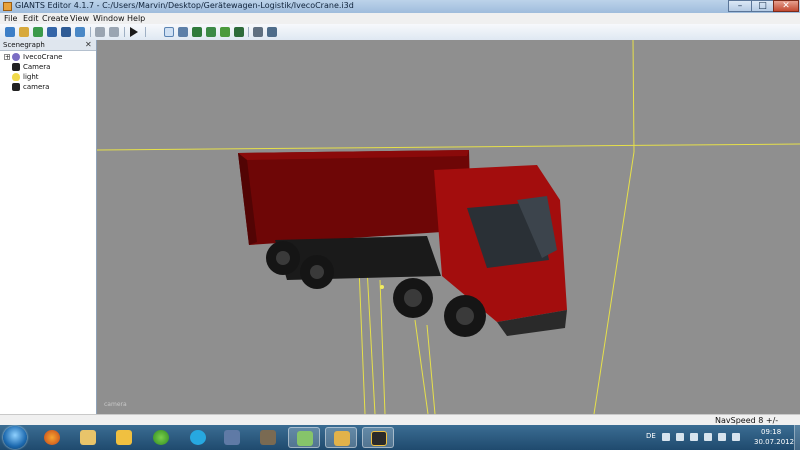 This screenshot has width=800, height=450. I want to click on tree-node-label: Camera, so click(37, 67).